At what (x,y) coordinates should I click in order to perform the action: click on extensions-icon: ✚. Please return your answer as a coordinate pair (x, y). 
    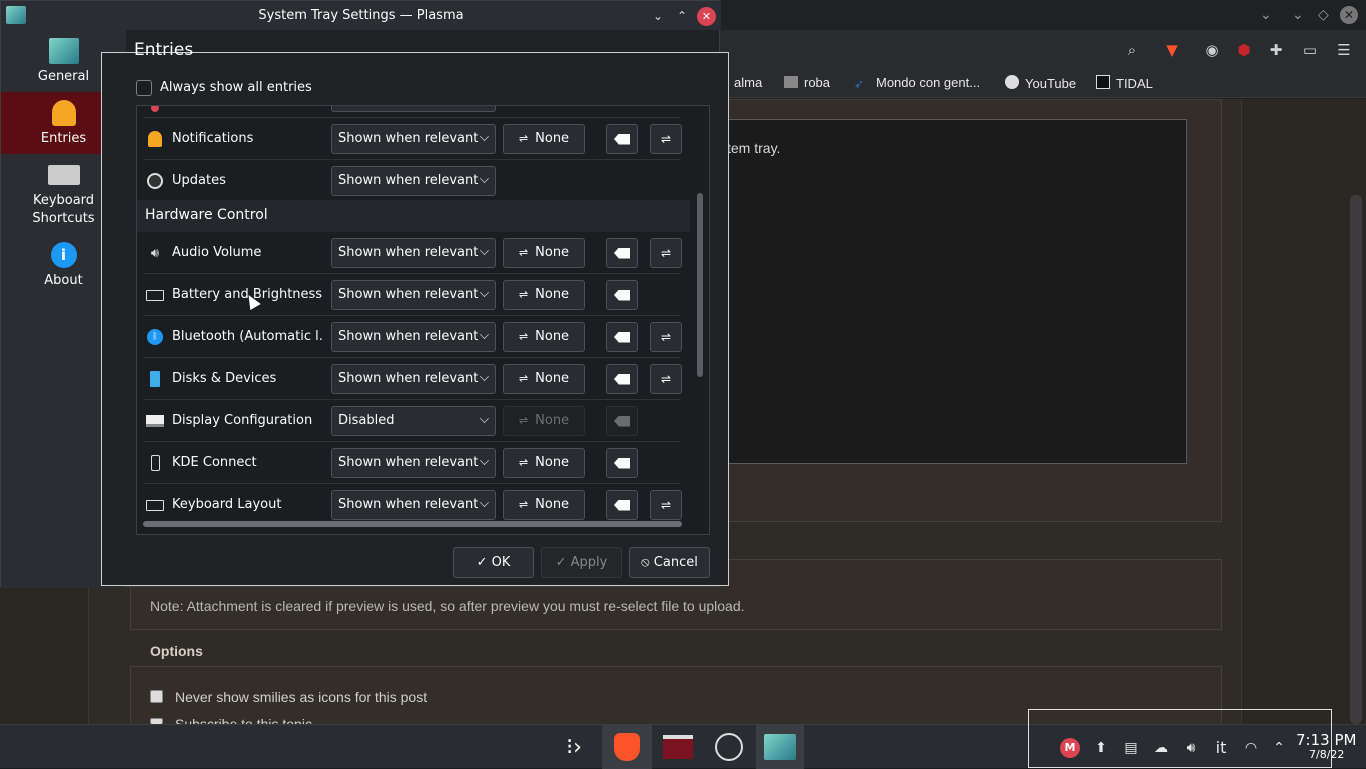
    Looking at the image, I should click on (1276, 50).